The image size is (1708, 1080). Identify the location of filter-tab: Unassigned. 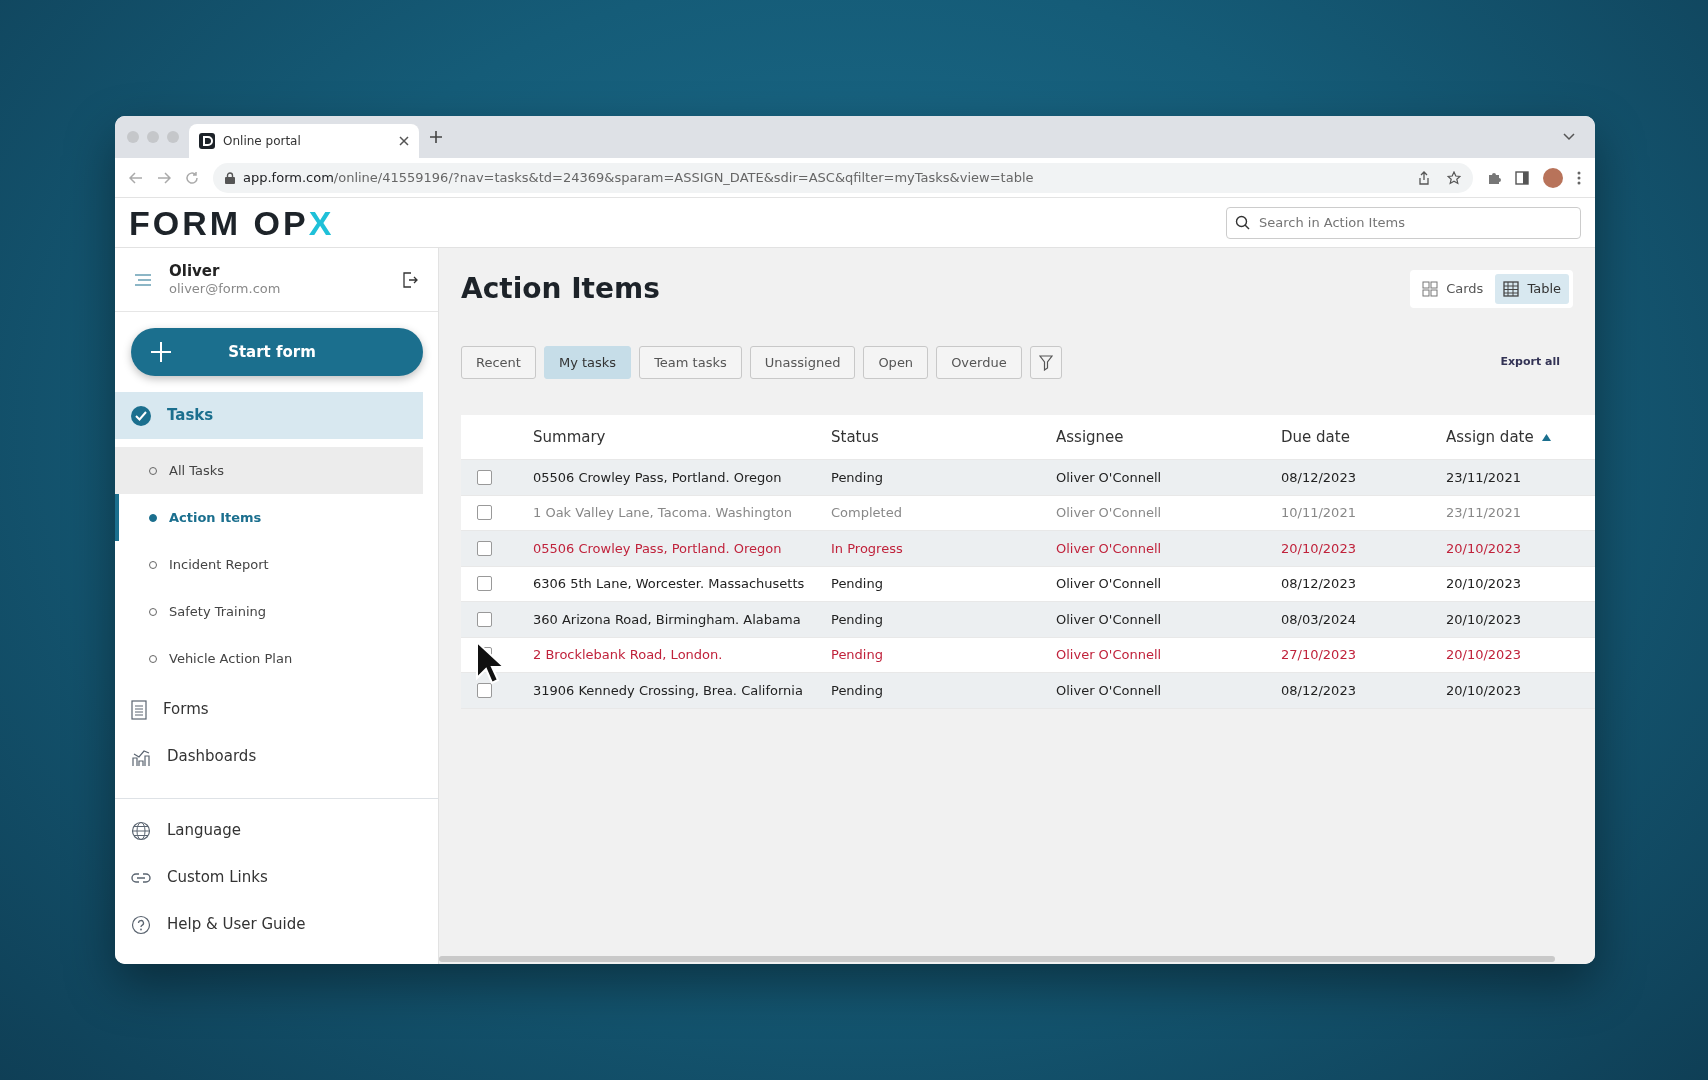
(802, 362).